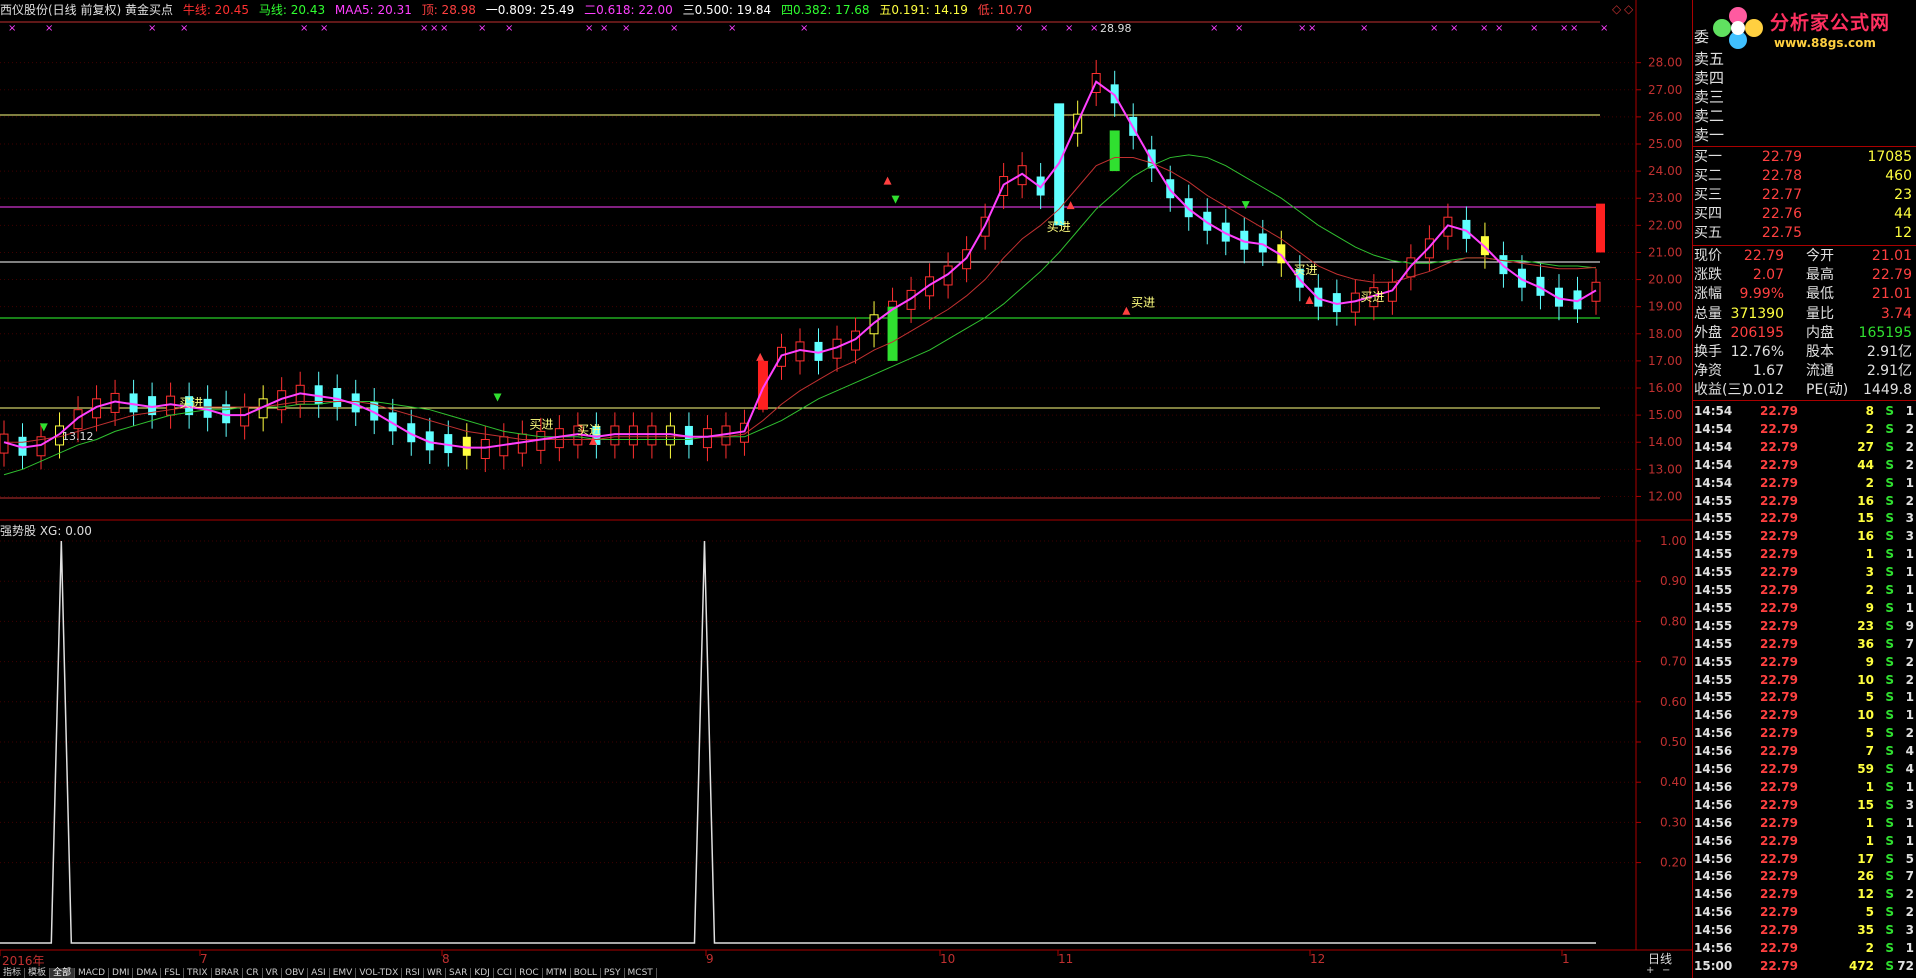  Describe the element at coordinates (1665, 334) in the screenshot. I see `price-label: 18.00` at that location.